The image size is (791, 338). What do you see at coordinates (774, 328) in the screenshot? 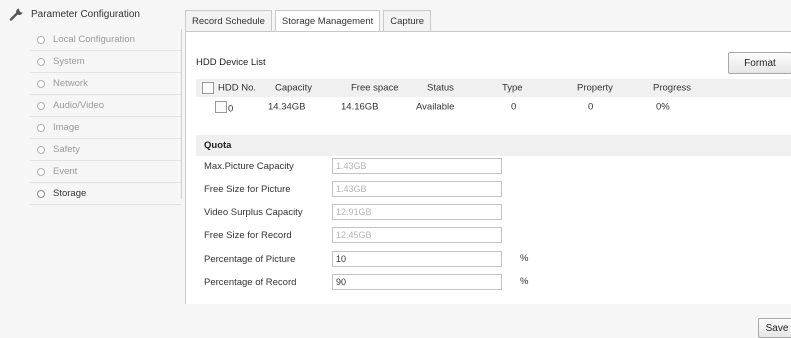
I see `save-button: Save` at bounding box center [774, 328].